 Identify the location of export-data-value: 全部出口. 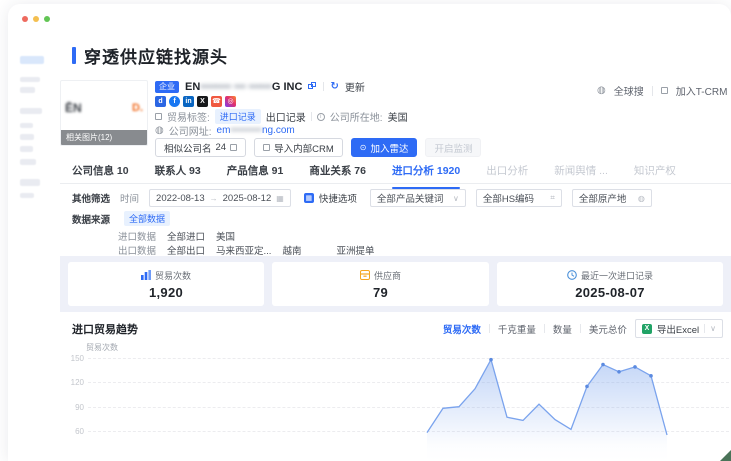
(186, 250).